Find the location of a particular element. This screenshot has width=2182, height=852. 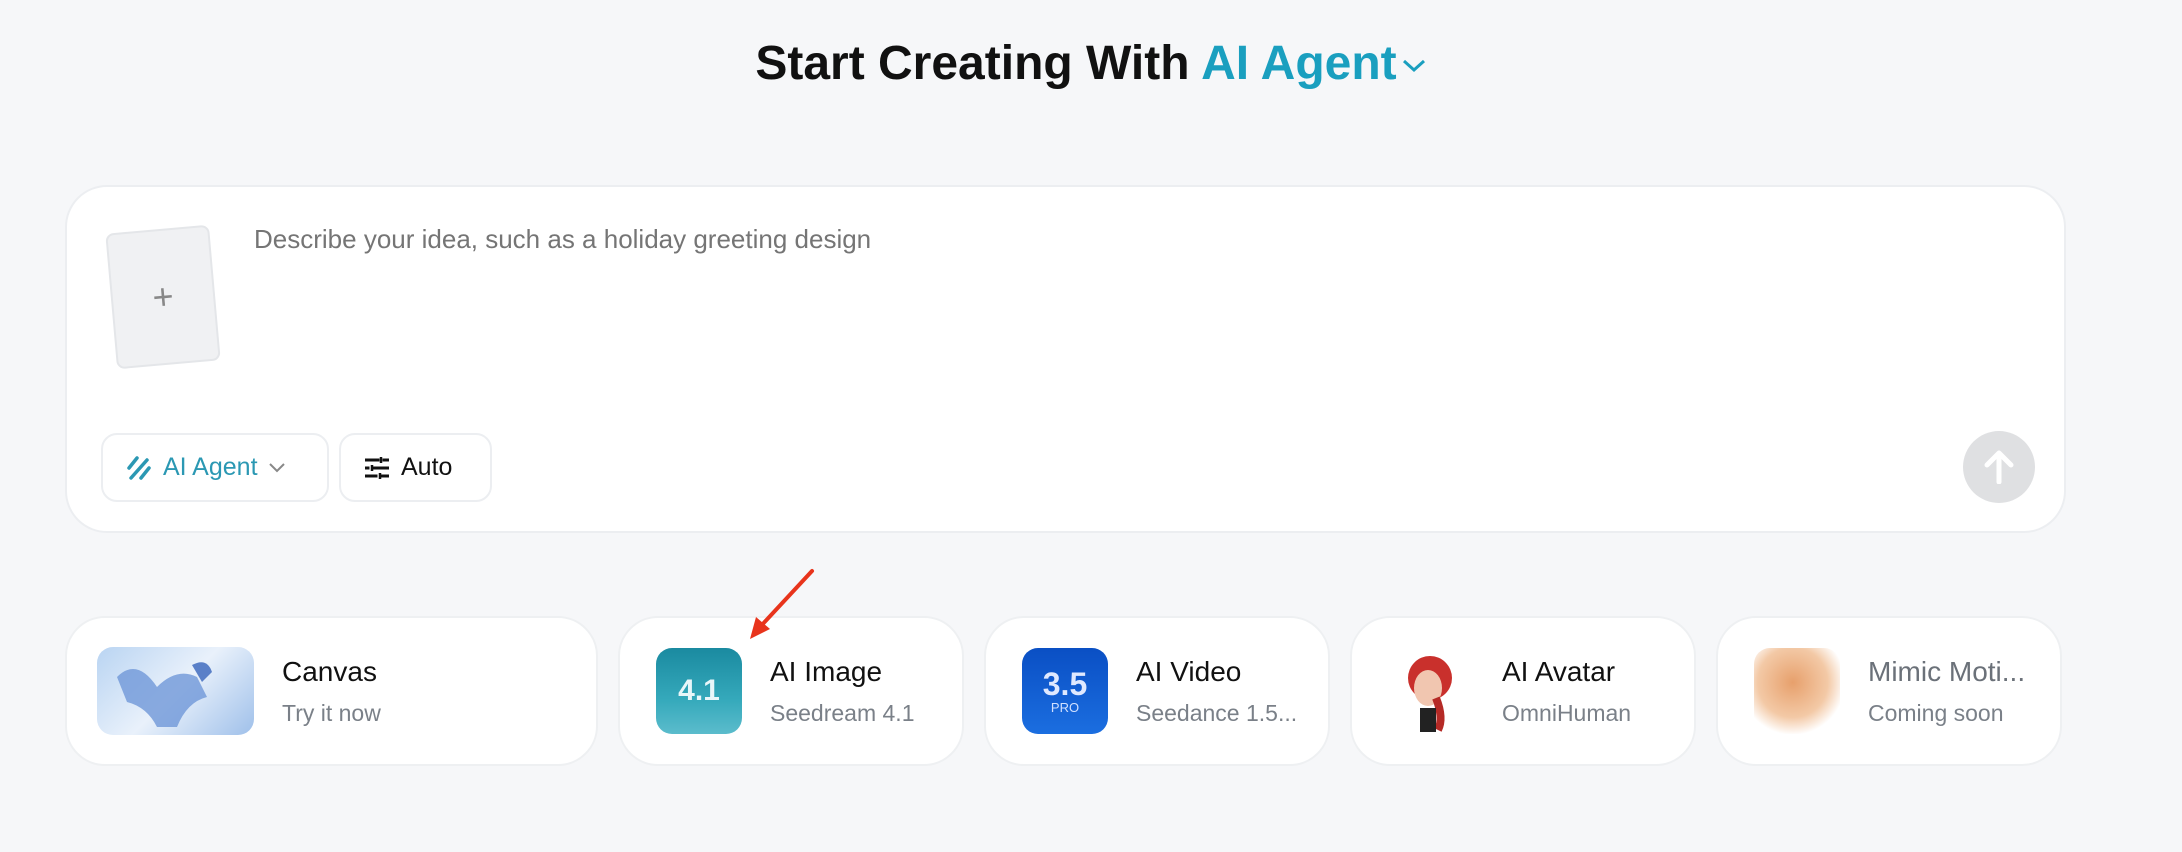

auto-settings-button: Auto is located at coordinates (415, 467).